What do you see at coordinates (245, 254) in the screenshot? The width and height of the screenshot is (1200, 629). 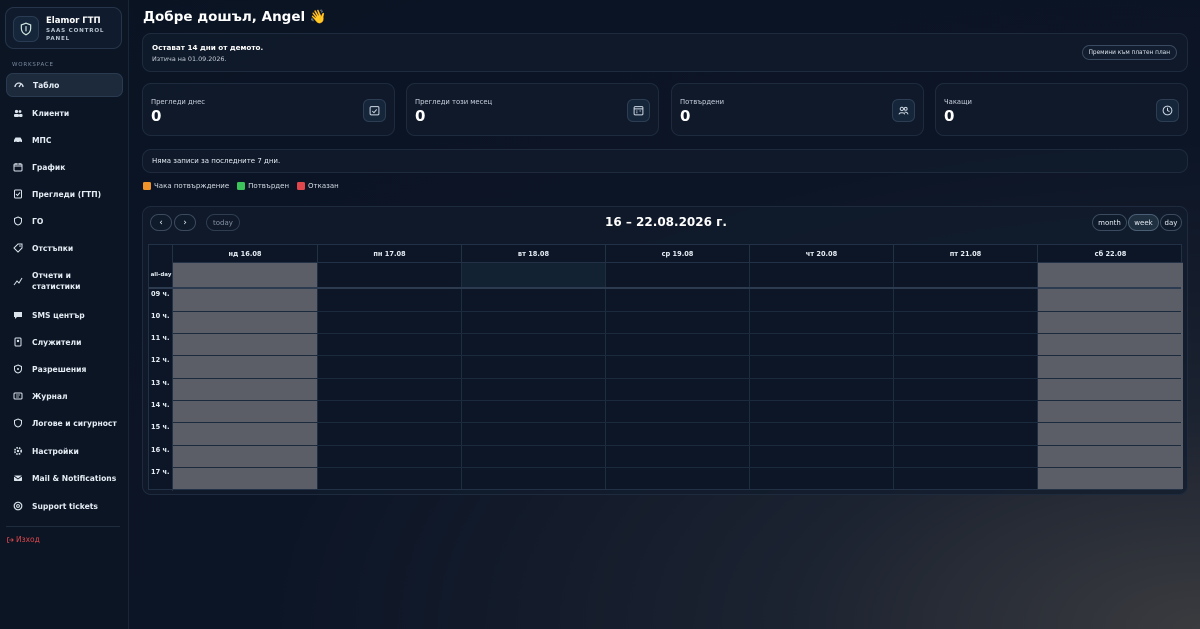 I see `day-header-sun: нд 16.08` at bounding box center [245, 254].